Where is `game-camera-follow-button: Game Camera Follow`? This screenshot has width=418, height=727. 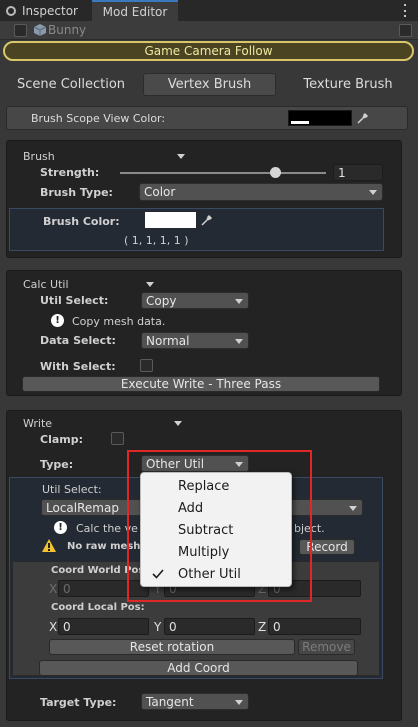
game-camera-follow-button: Game Camera Follow is located at coordinates (208, 51).